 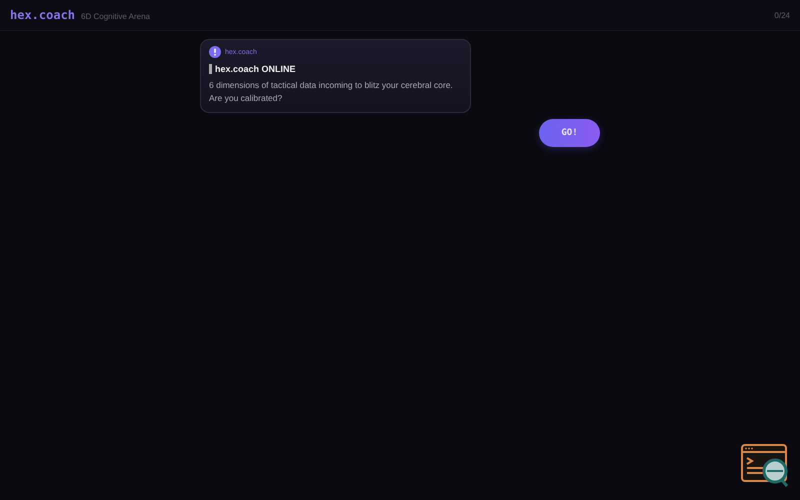 I want to click on cursor-icon, so click(x=210, y=69).